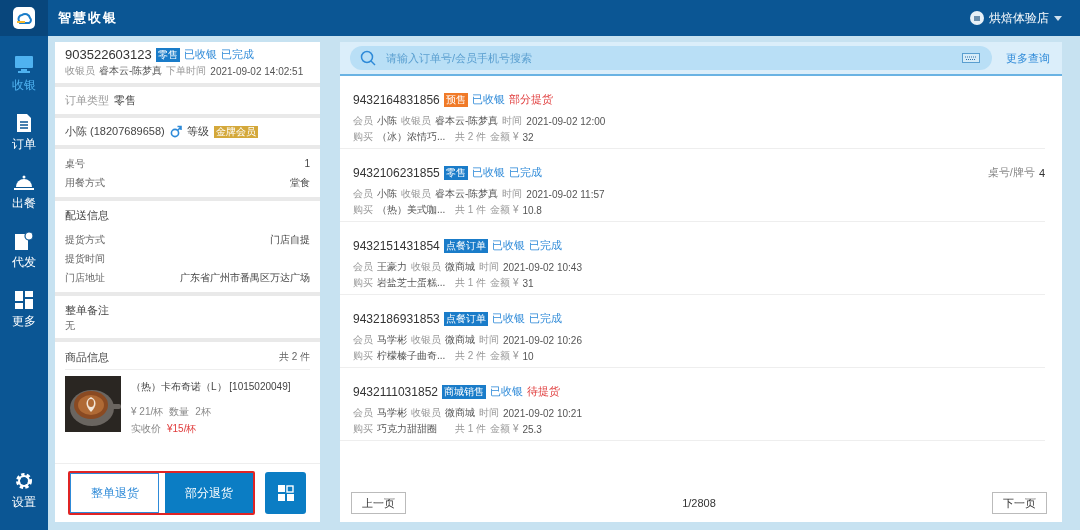  Describe the element at coordinates (24, 18) in the screenshot. I see `cloud-logo-icon` at that location.